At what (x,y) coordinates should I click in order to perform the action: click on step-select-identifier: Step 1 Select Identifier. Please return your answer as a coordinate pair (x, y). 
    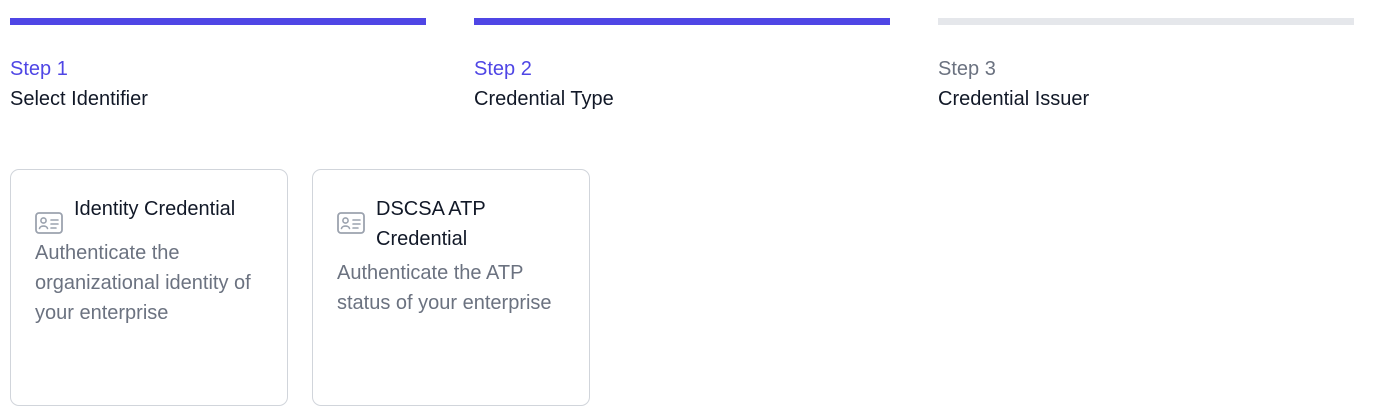
    Looking at the image, I should click on (218, 66).